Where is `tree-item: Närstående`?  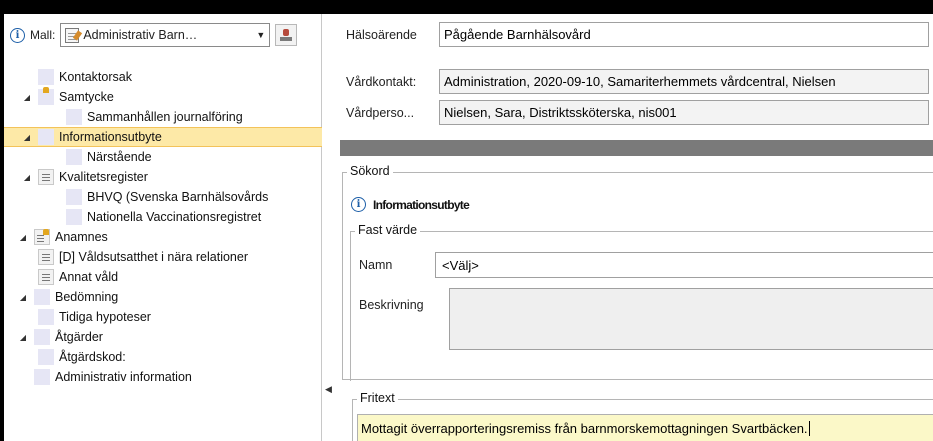 tree-item: Närstående is located at coordinates (163, 157).